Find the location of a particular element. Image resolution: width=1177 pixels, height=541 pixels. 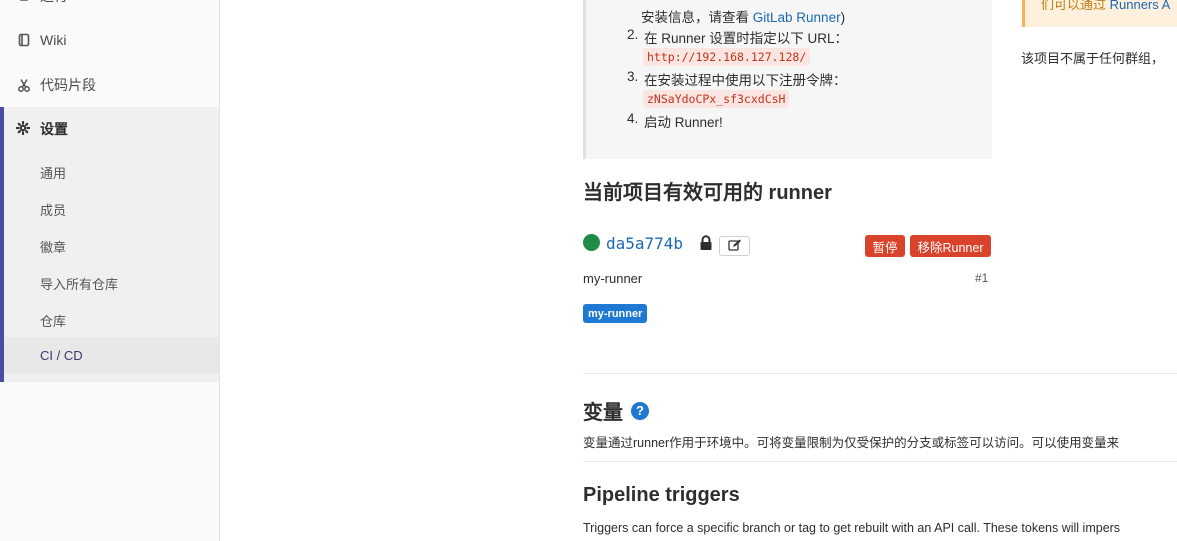

step-token-text: 在安装过程中使用以下注册令牌： is located at coordinates (745, 80).